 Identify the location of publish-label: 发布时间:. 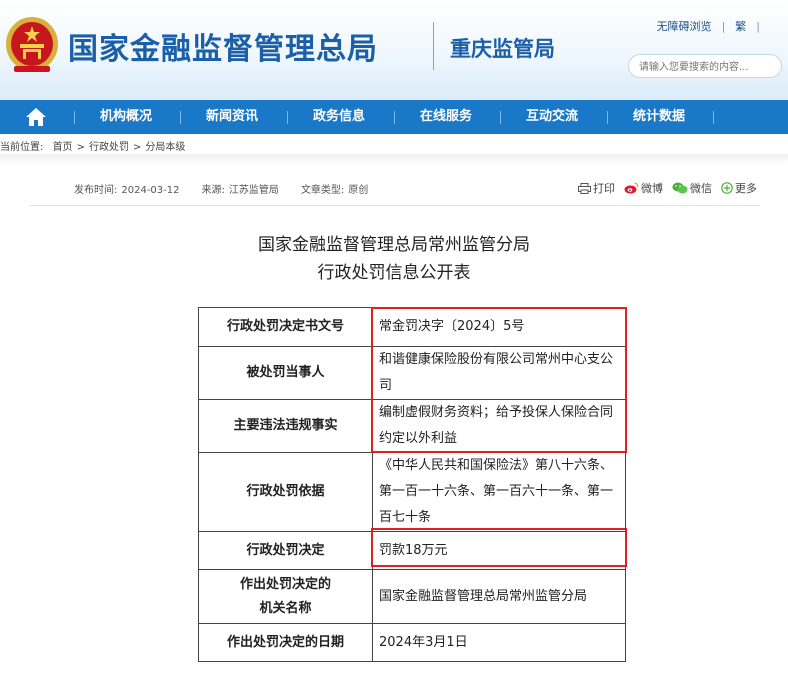
(96, 190).